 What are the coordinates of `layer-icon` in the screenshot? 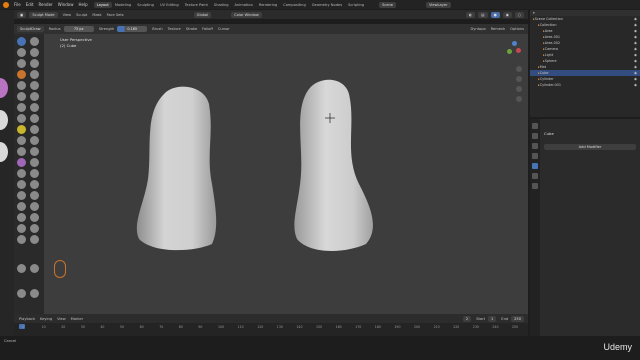 It's located at (34, 63).